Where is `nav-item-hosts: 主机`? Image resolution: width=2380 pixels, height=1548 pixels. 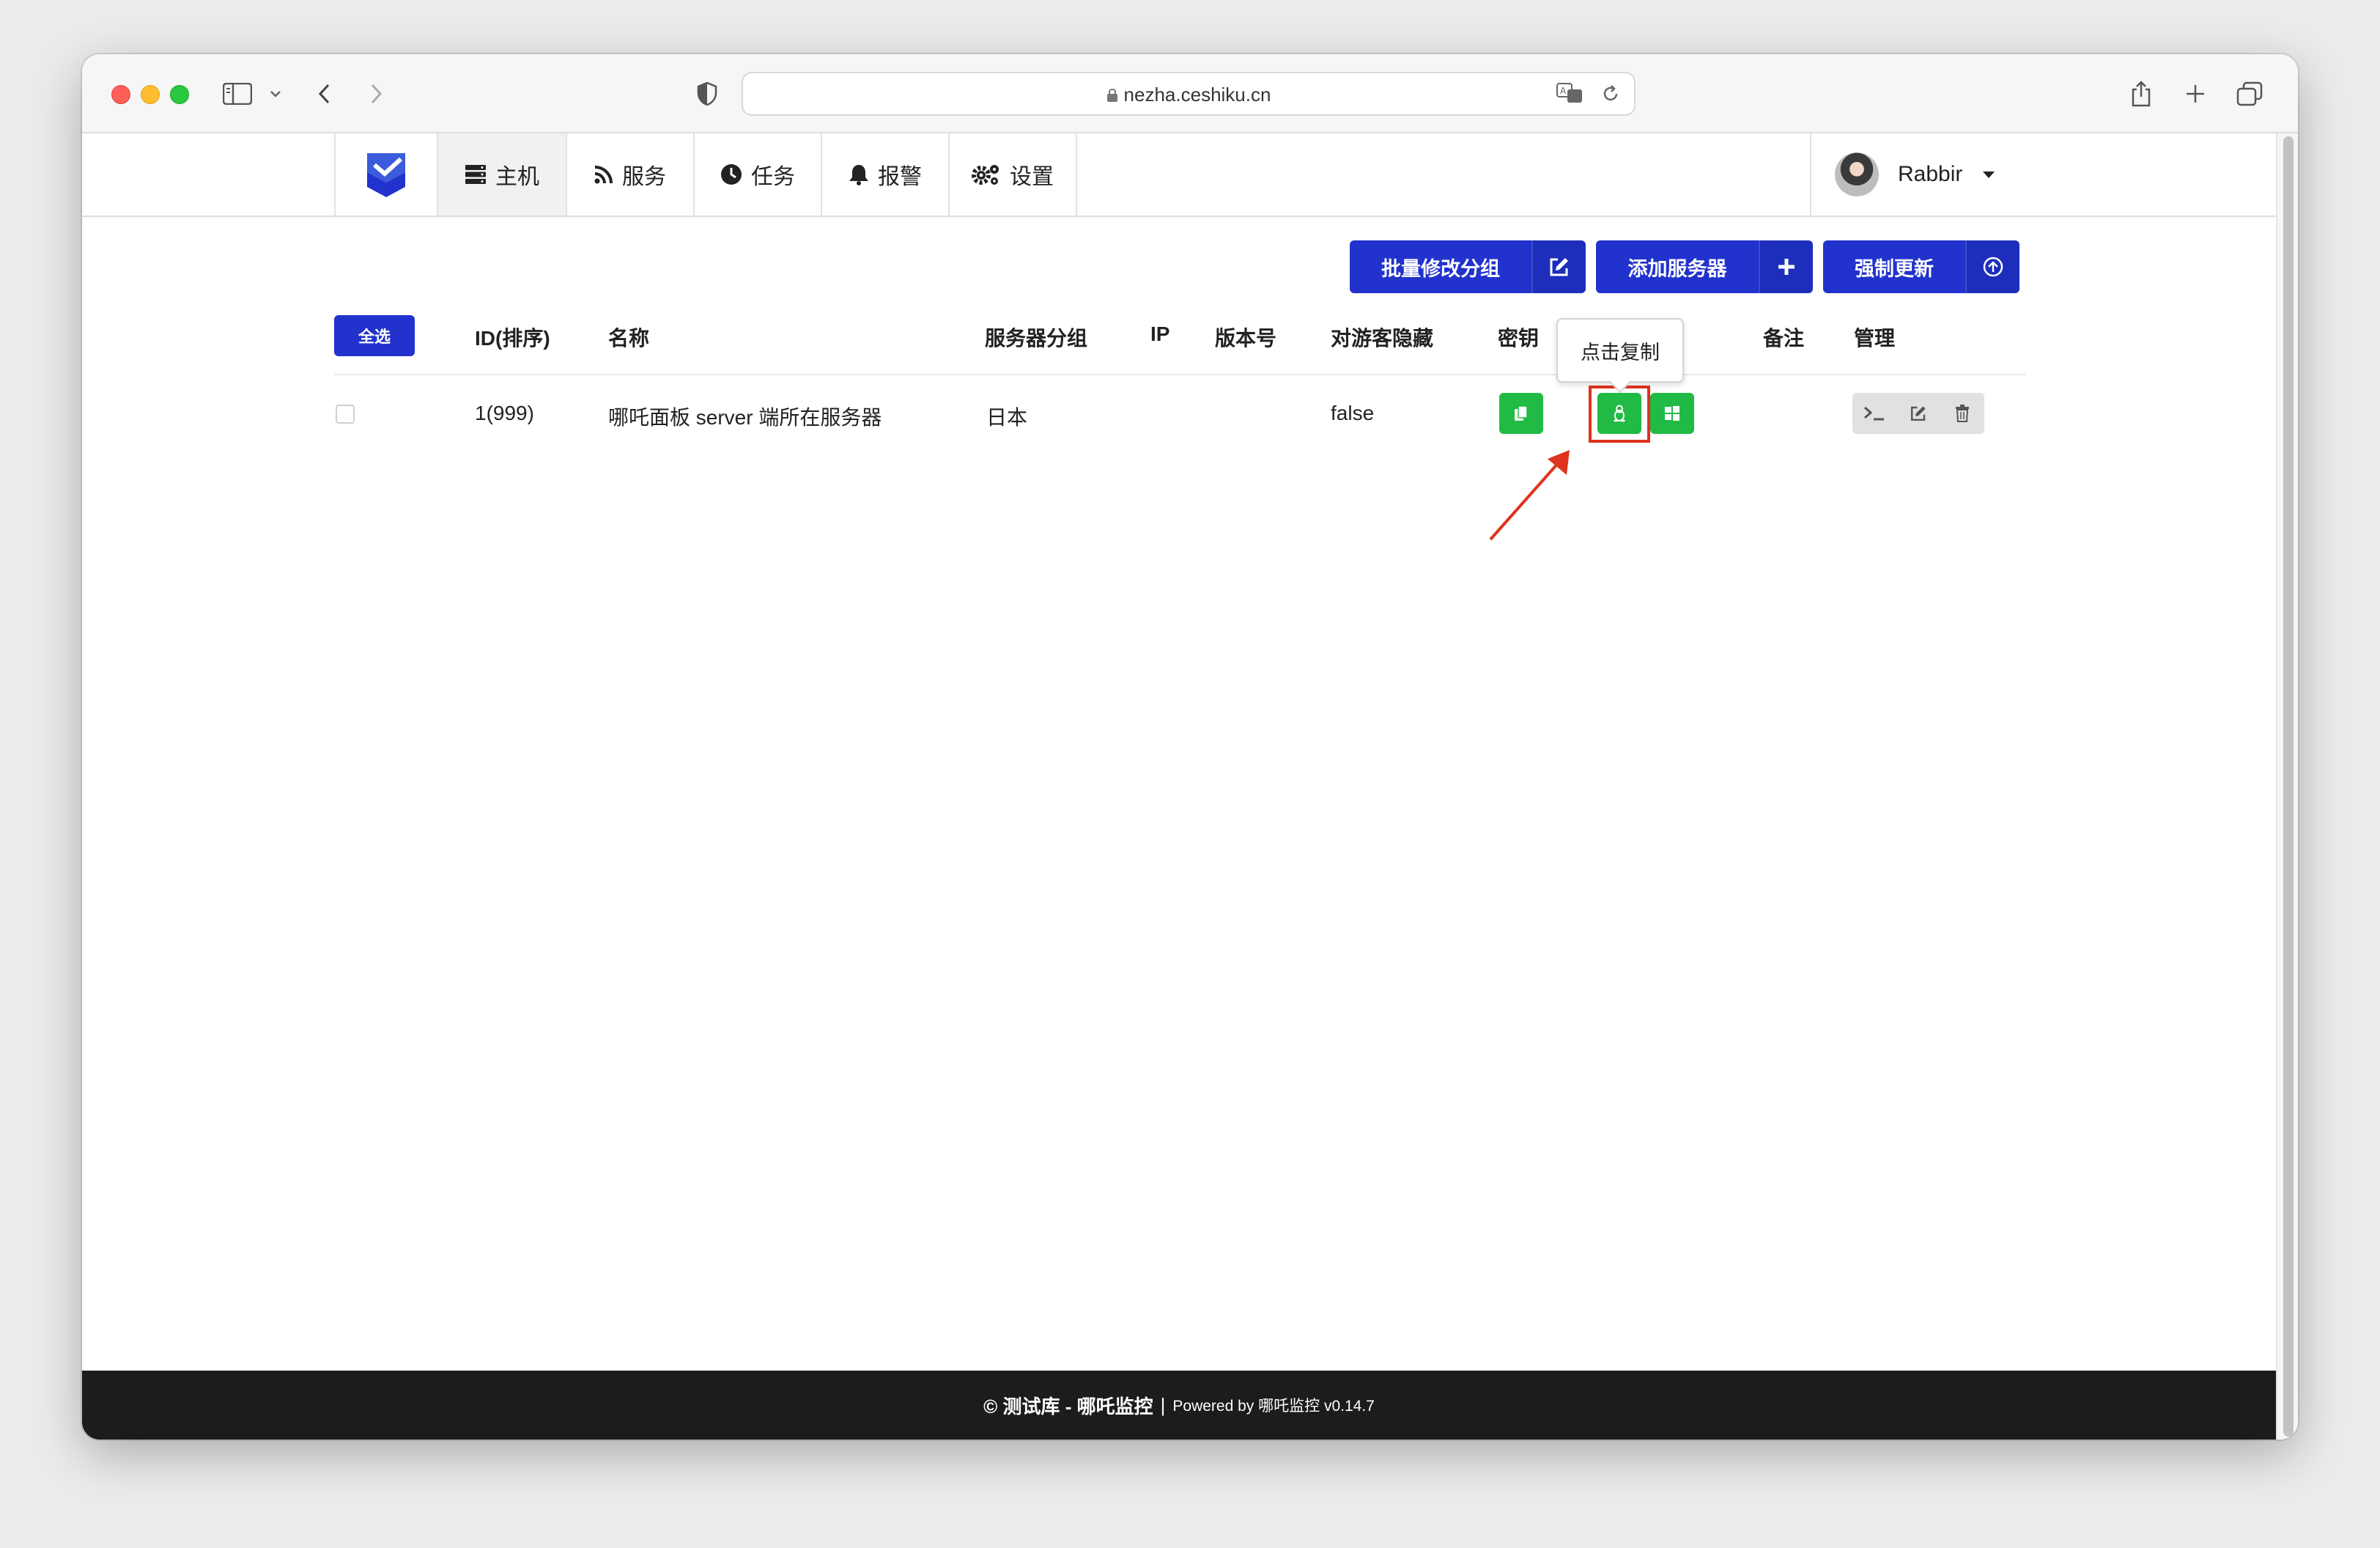
nav-item-hosts: 主机 is located at coordinates (502, 174).